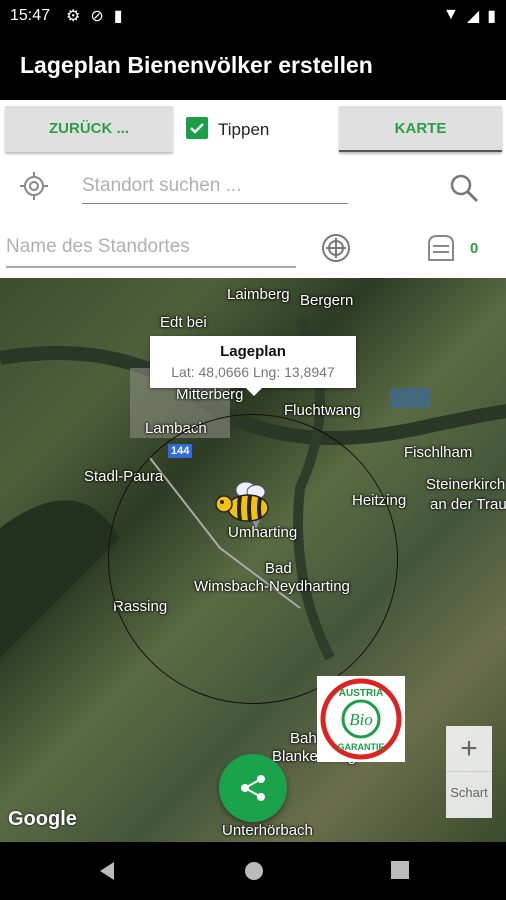  Describe the element at coordinates (151, 251) in the screenshot. I see `location-name-input: Name des Standortes` at that location.